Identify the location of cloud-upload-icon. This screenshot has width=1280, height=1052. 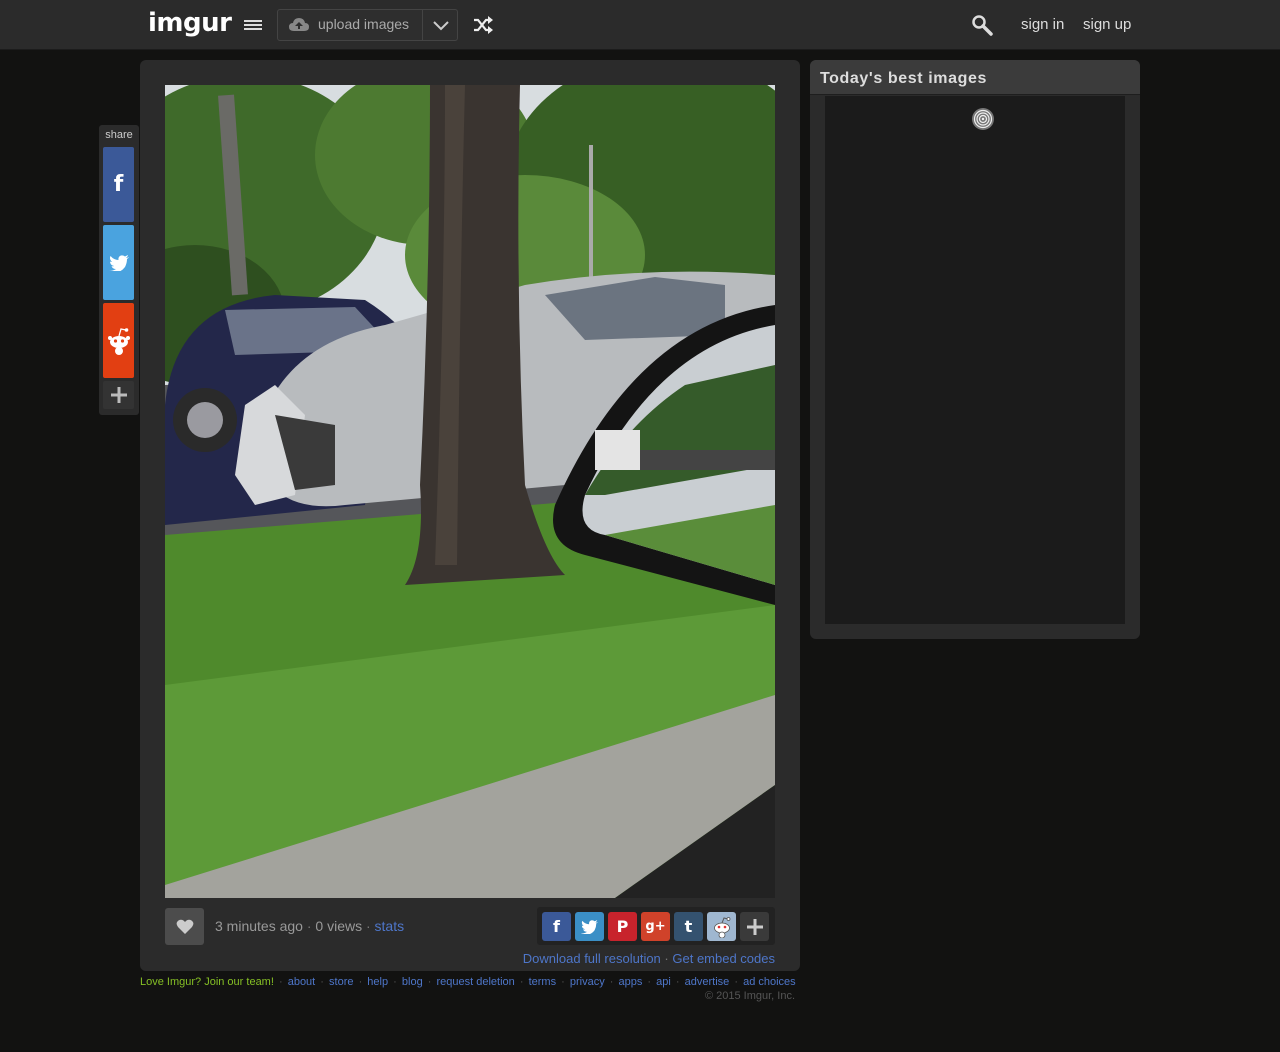
(299, 24).